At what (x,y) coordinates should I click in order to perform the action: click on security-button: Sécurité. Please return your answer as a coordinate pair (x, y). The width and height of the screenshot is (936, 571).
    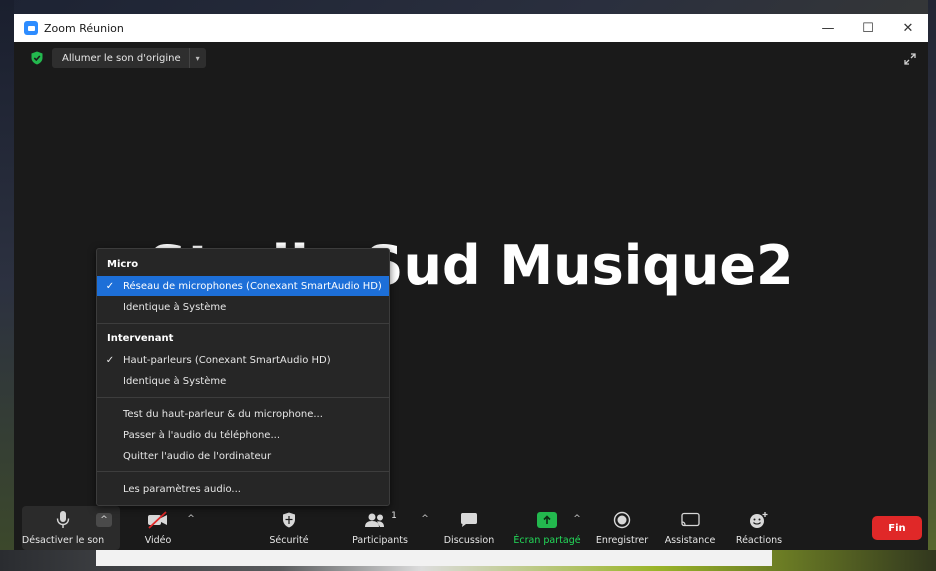
    Looking at the image, I should click on (289, 528).